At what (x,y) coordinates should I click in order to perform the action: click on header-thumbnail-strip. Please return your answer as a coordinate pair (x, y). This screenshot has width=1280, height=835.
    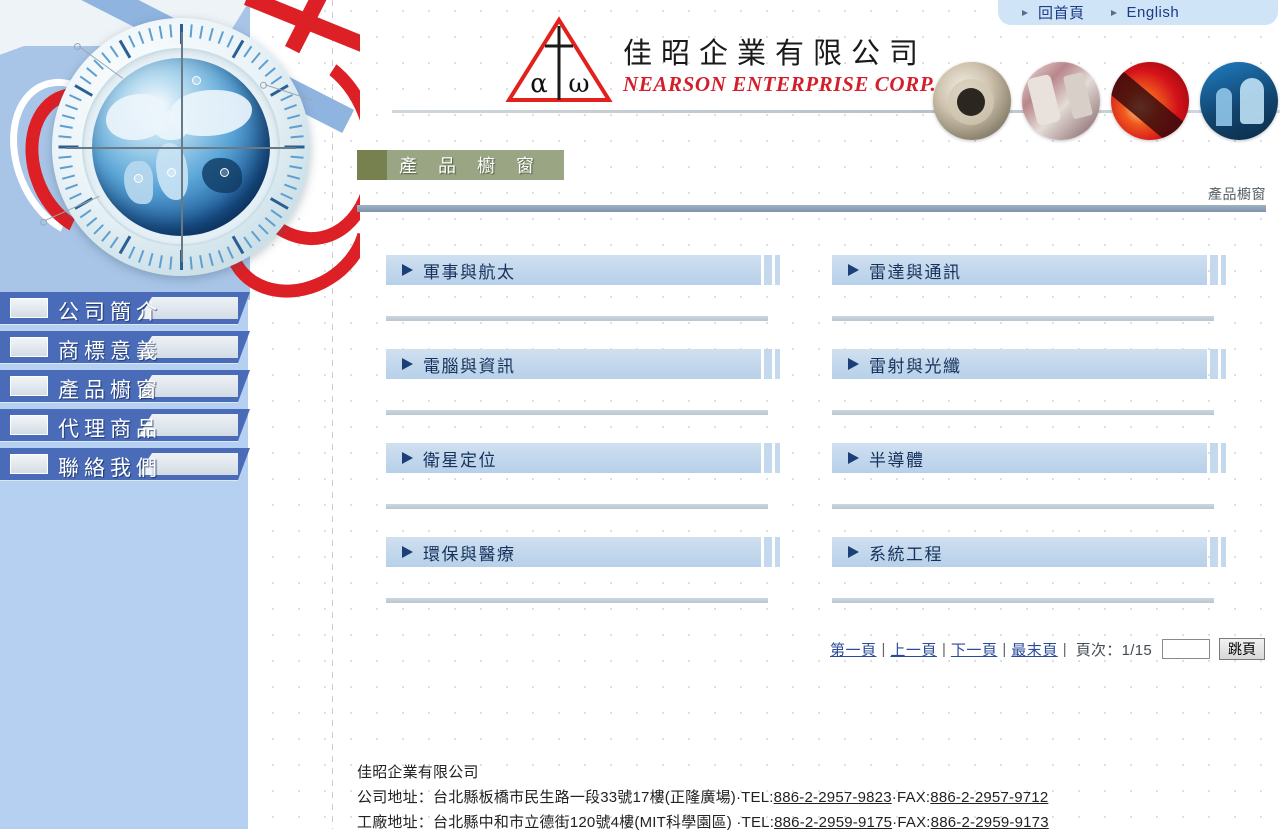
    Looking at the image, I should click on (1105, 101).